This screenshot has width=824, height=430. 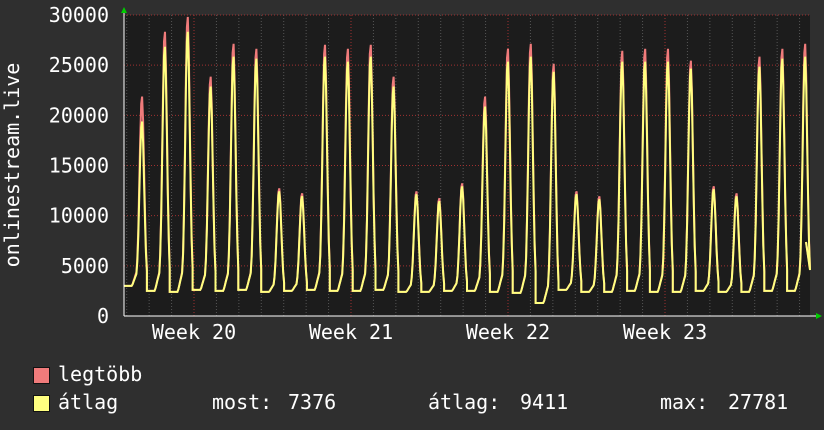 What do you see at coordinates (351, 332) in the screenshot?
I see `x-tick-label: Week 21` at bounding box center [351, 332].